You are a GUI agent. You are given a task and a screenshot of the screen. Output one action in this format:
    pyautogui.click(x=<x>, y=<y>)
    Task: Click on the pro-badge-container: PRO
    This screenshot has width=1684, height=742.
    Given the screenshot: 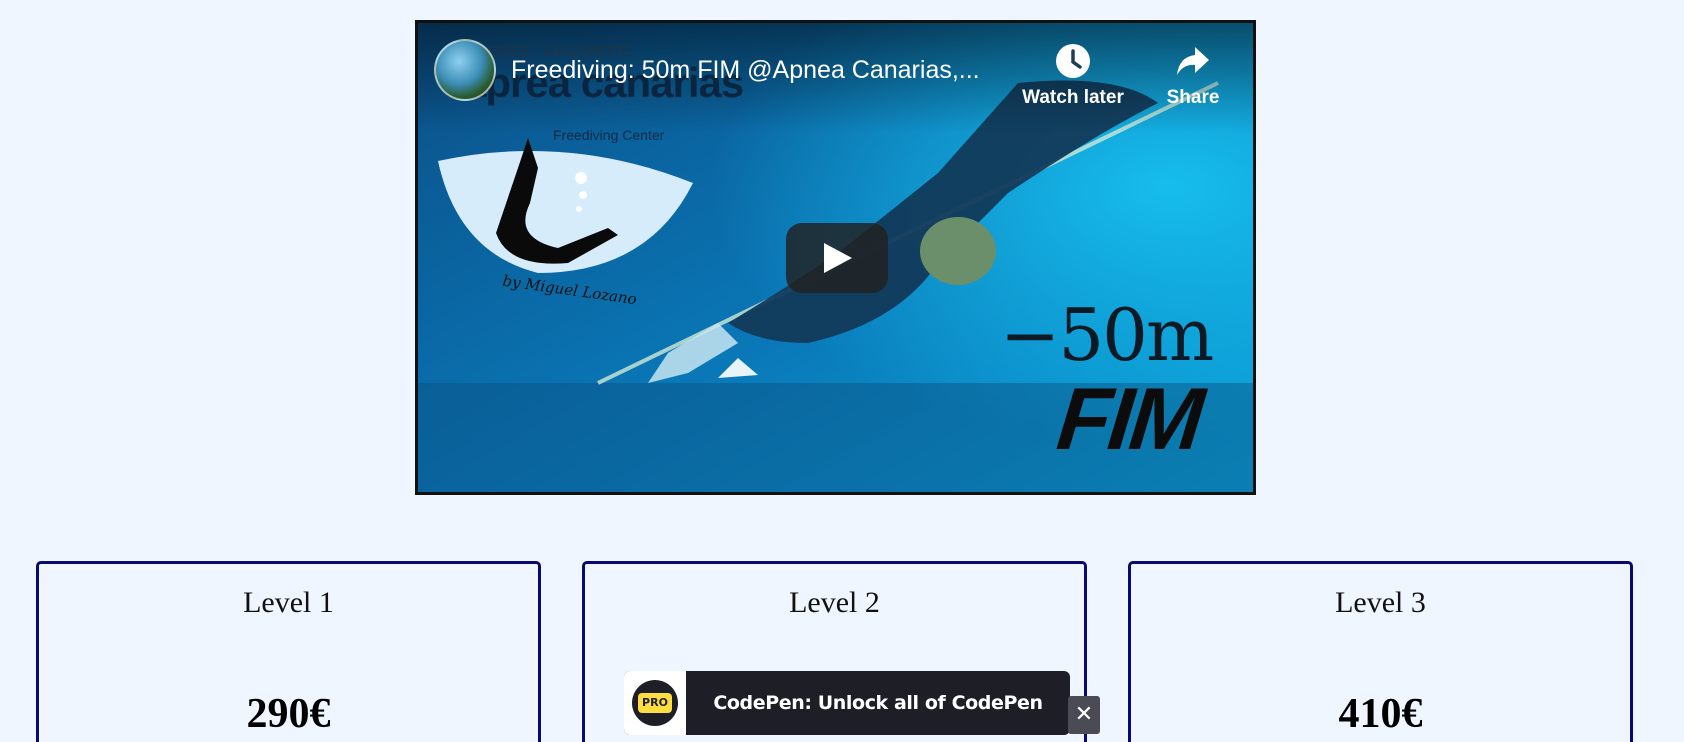 What is the action you would take?
    pyautogui.click(x=655, y=703)
    